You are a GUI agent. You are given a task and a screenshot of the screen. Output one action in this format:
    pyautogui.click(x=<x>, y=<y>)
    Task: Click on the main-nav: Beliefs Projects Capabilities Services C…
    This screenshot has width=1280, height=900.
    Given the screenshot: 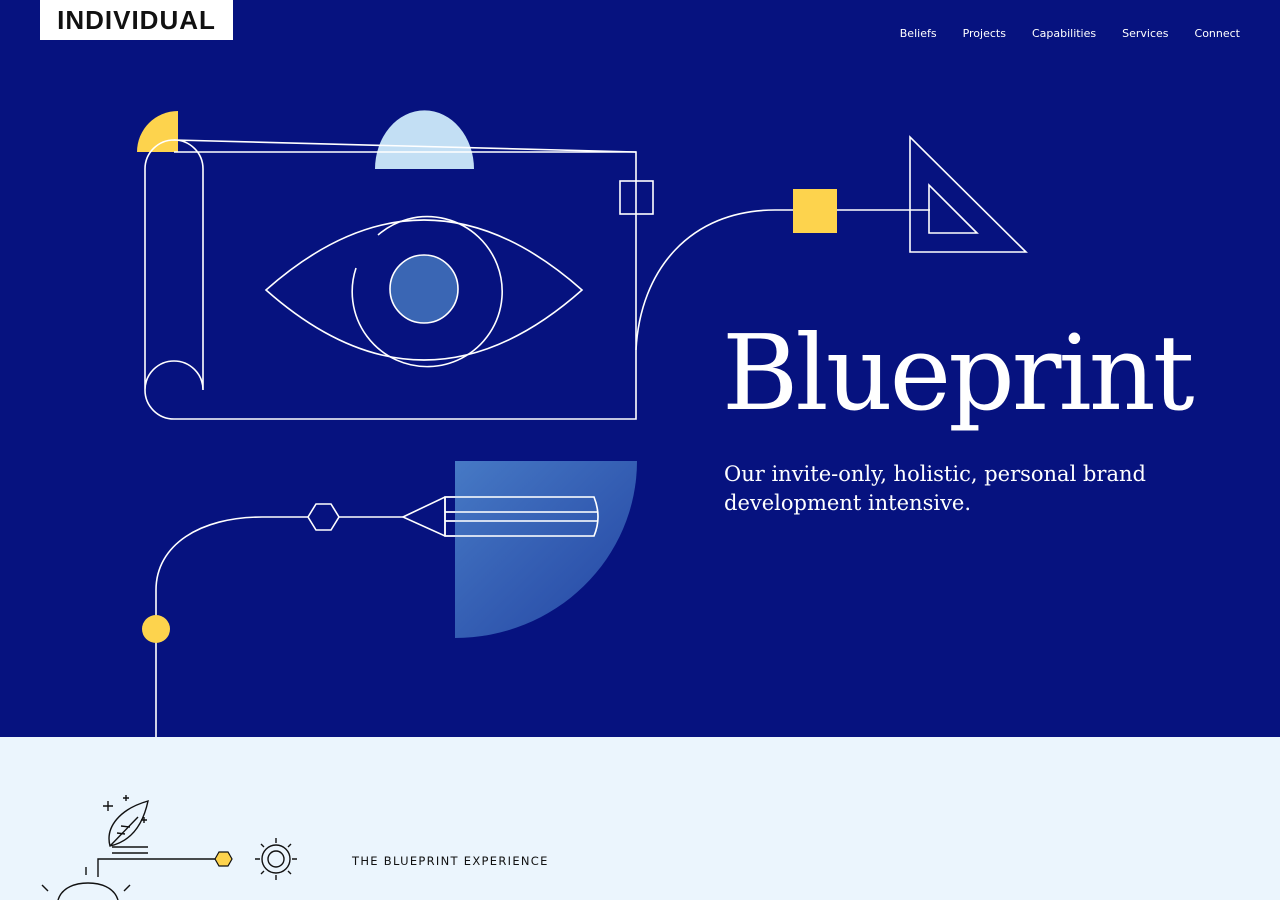 What is the action you would take?
    pyautogui.click(x=1070, y=34)
    